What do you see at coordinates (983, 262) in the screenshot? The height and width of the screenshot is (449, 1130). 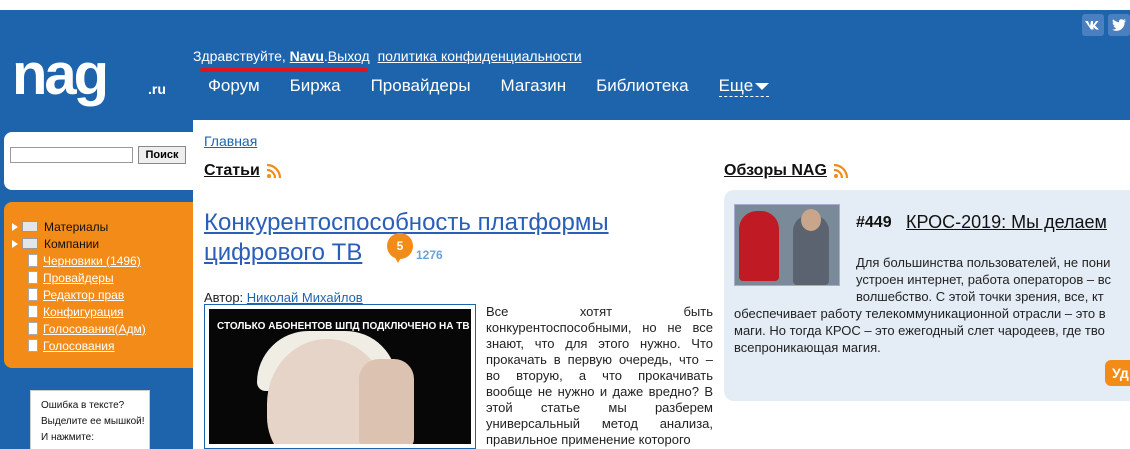 I see `excerpt-line: Для большинства пользователей, не пони` at bounding box center [983, 262].